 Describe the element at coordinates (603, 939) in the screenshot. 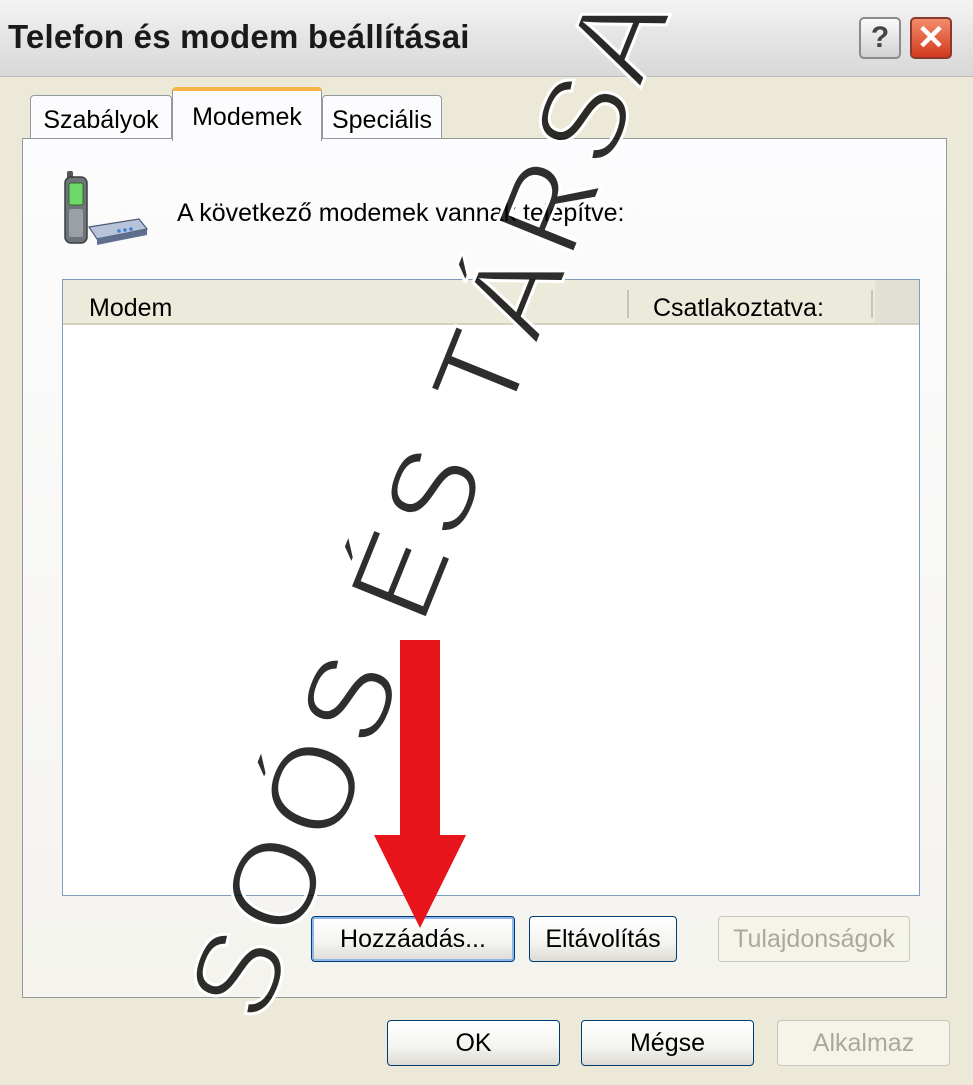

I see `remove-button: Eltávolítás` at that location.